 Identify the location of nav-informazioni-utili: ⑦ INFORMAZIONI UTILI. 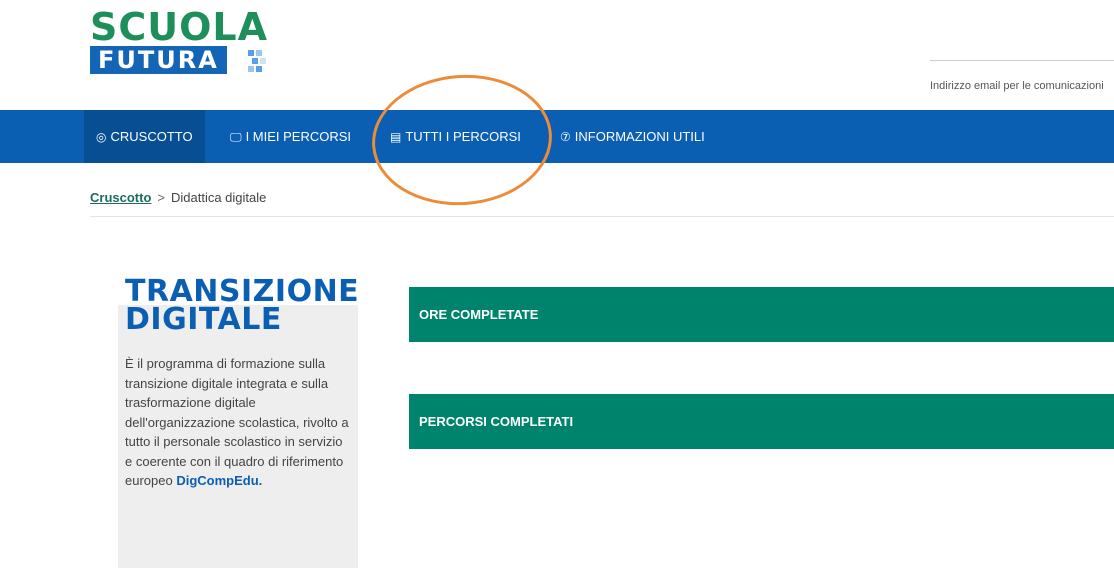
(632, 136).